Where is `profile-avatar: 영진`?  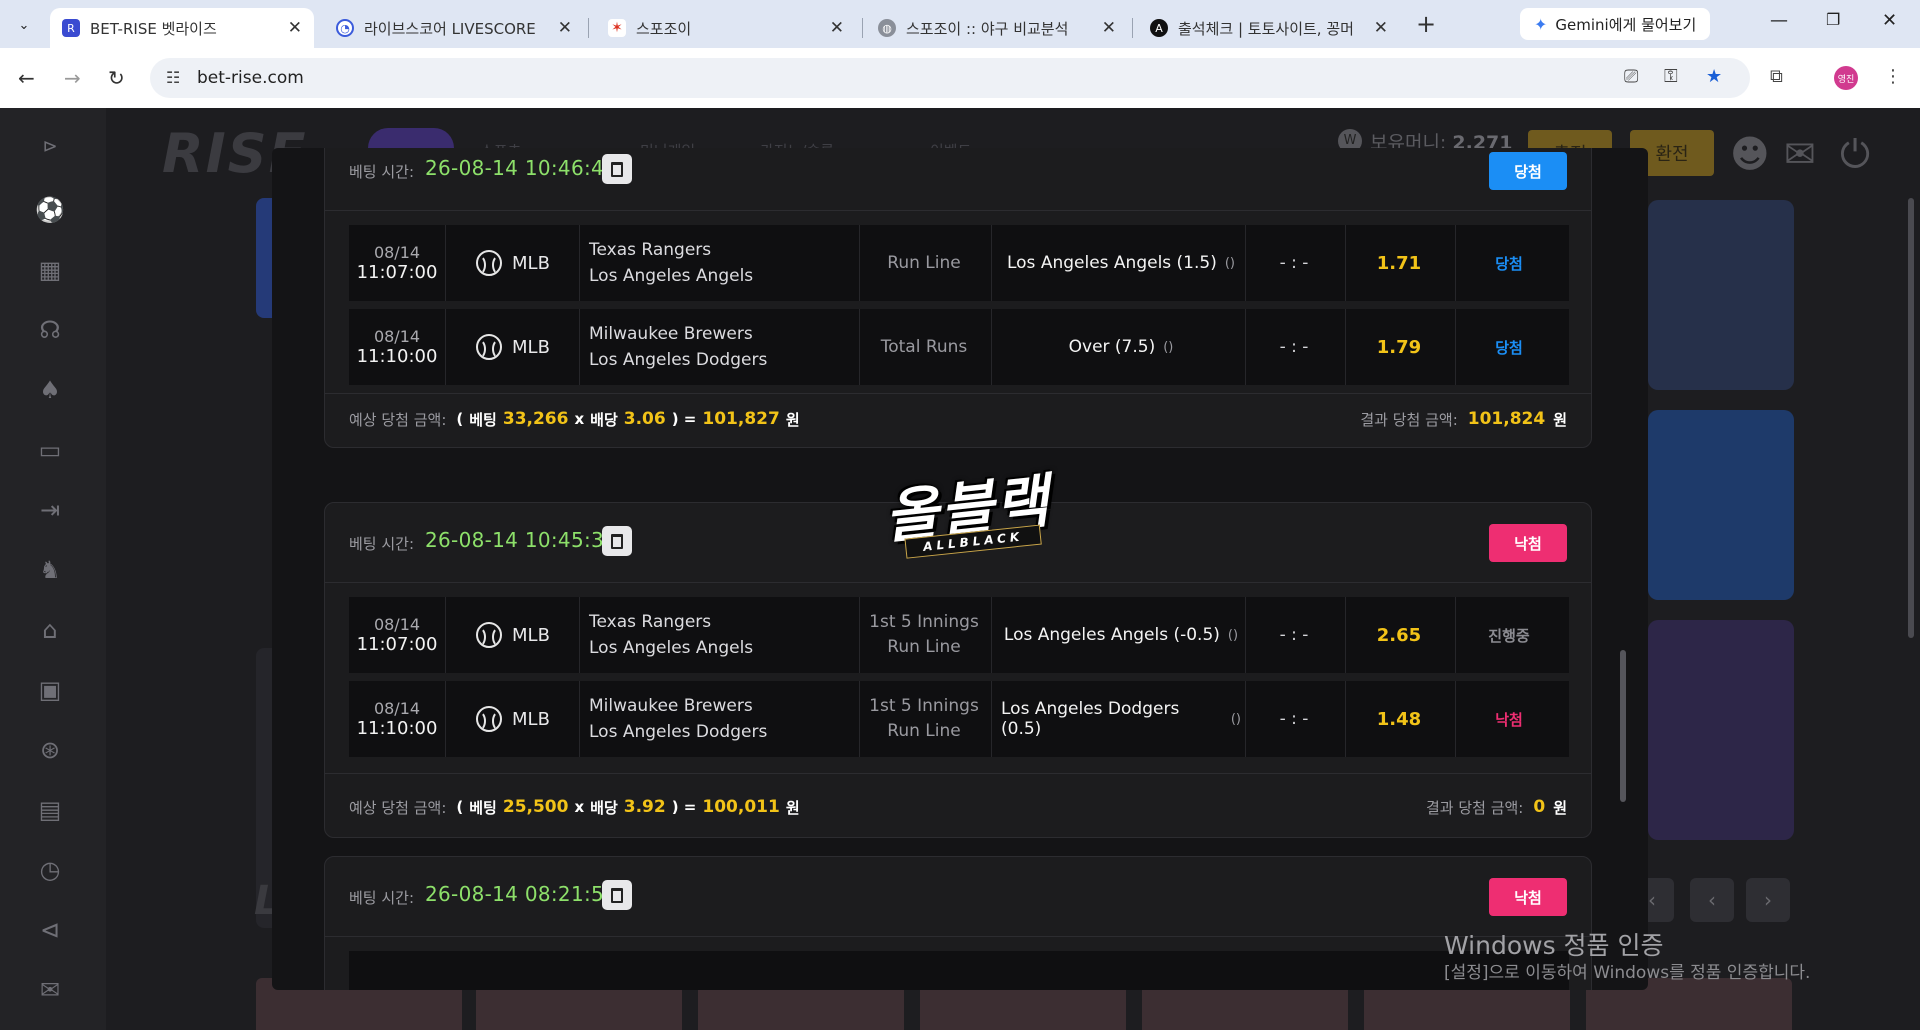
profile-avatar: 영진 is located at coordinates (1846, 78).